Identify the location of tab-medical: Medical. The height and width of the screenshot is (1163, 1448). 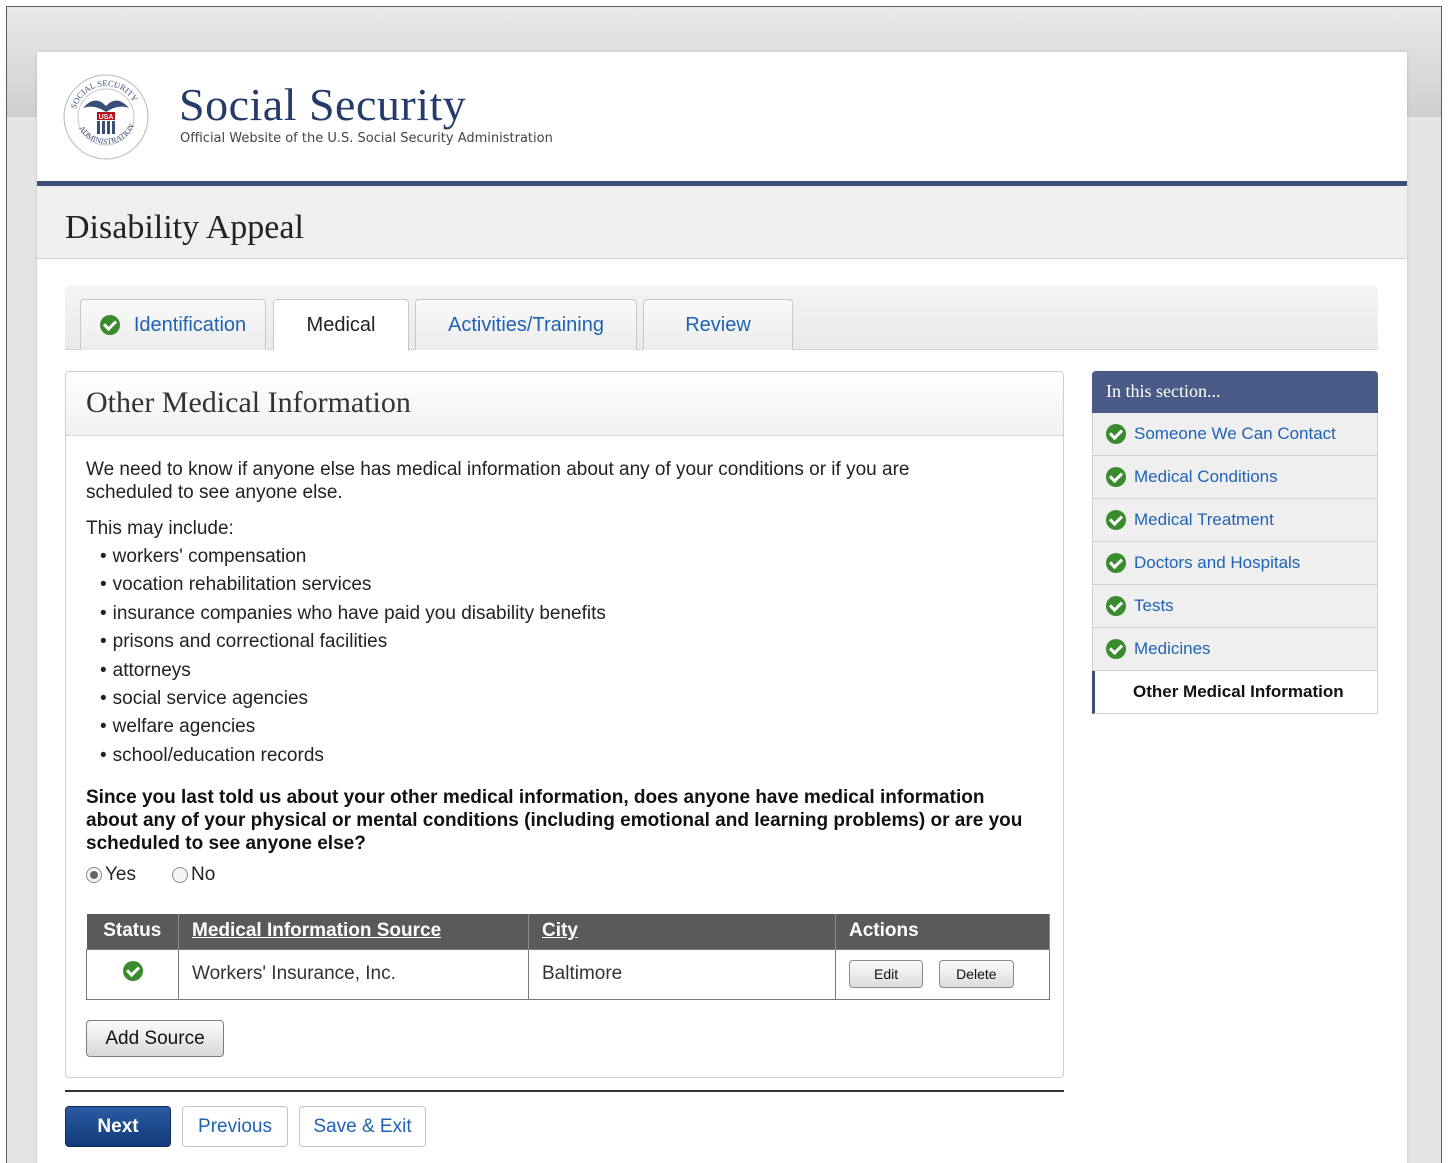
(341, 325).